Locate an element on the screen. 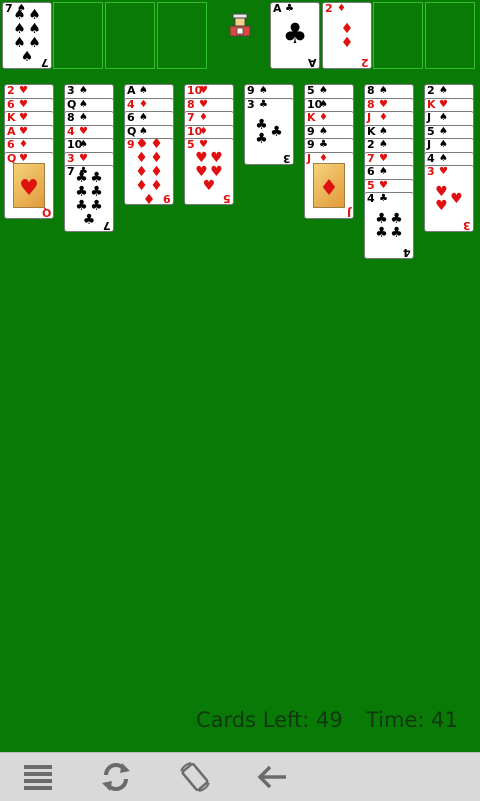  menu-button is located at coordinates (38, 777).